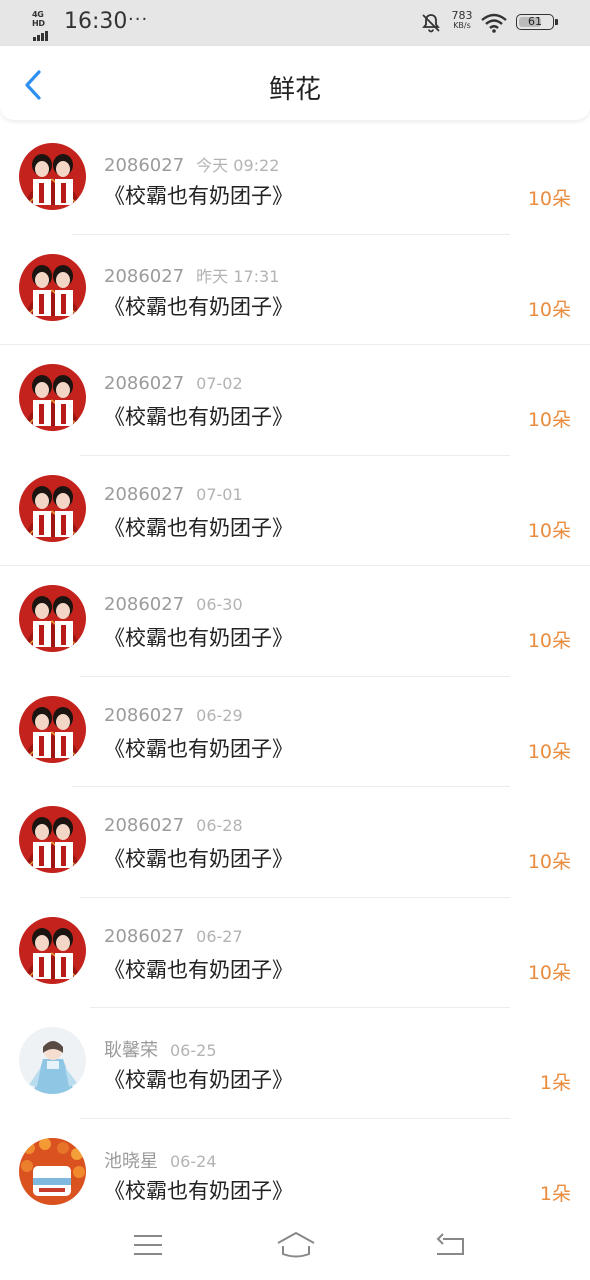 This screenshot has width=590, height=1280. I want to click on flower-record-row: 2086027 06-29 《校霸也有奶团子》 10朵, so click(295, 732).